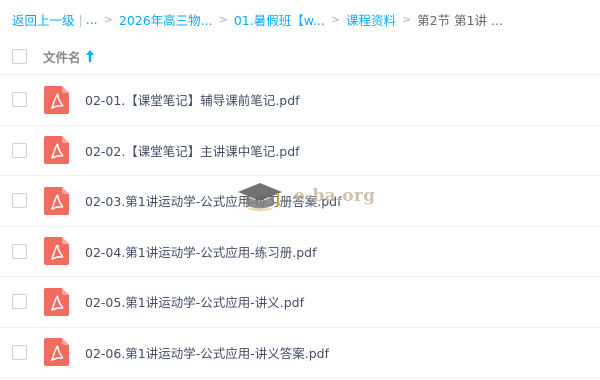 The width and height of the screenshot is (600, 380). What do you see at coordinates (62, 56) in the screenshot?
I see `filename-column-header: 文件名` at bounding box center [62, 56].